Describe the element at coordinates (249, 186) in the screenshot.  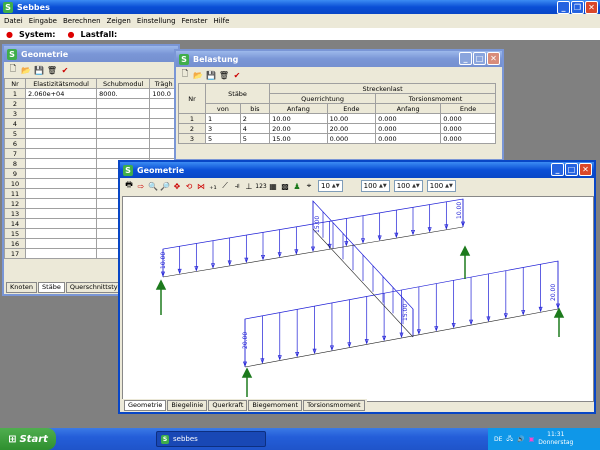
I see `support-icon: ⊥` at that location.